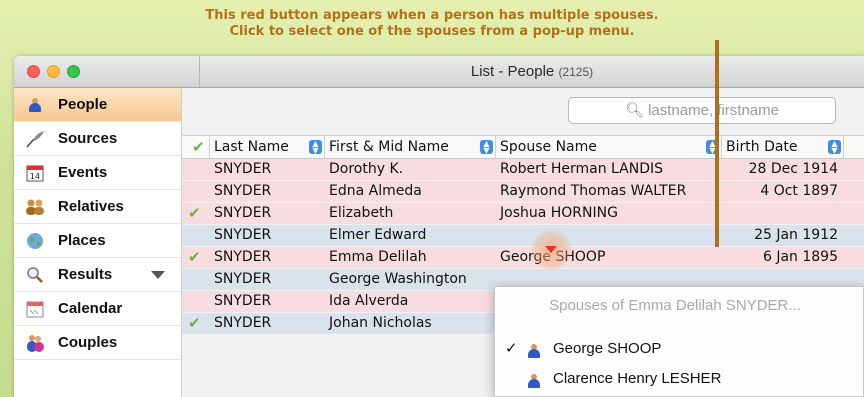 The image size is (864, 397). What do you see at coordinates (559, 213) in the screenshot?
I see `spouse-name-cell: Joshua HORNING` at bounding box center [559, 213].